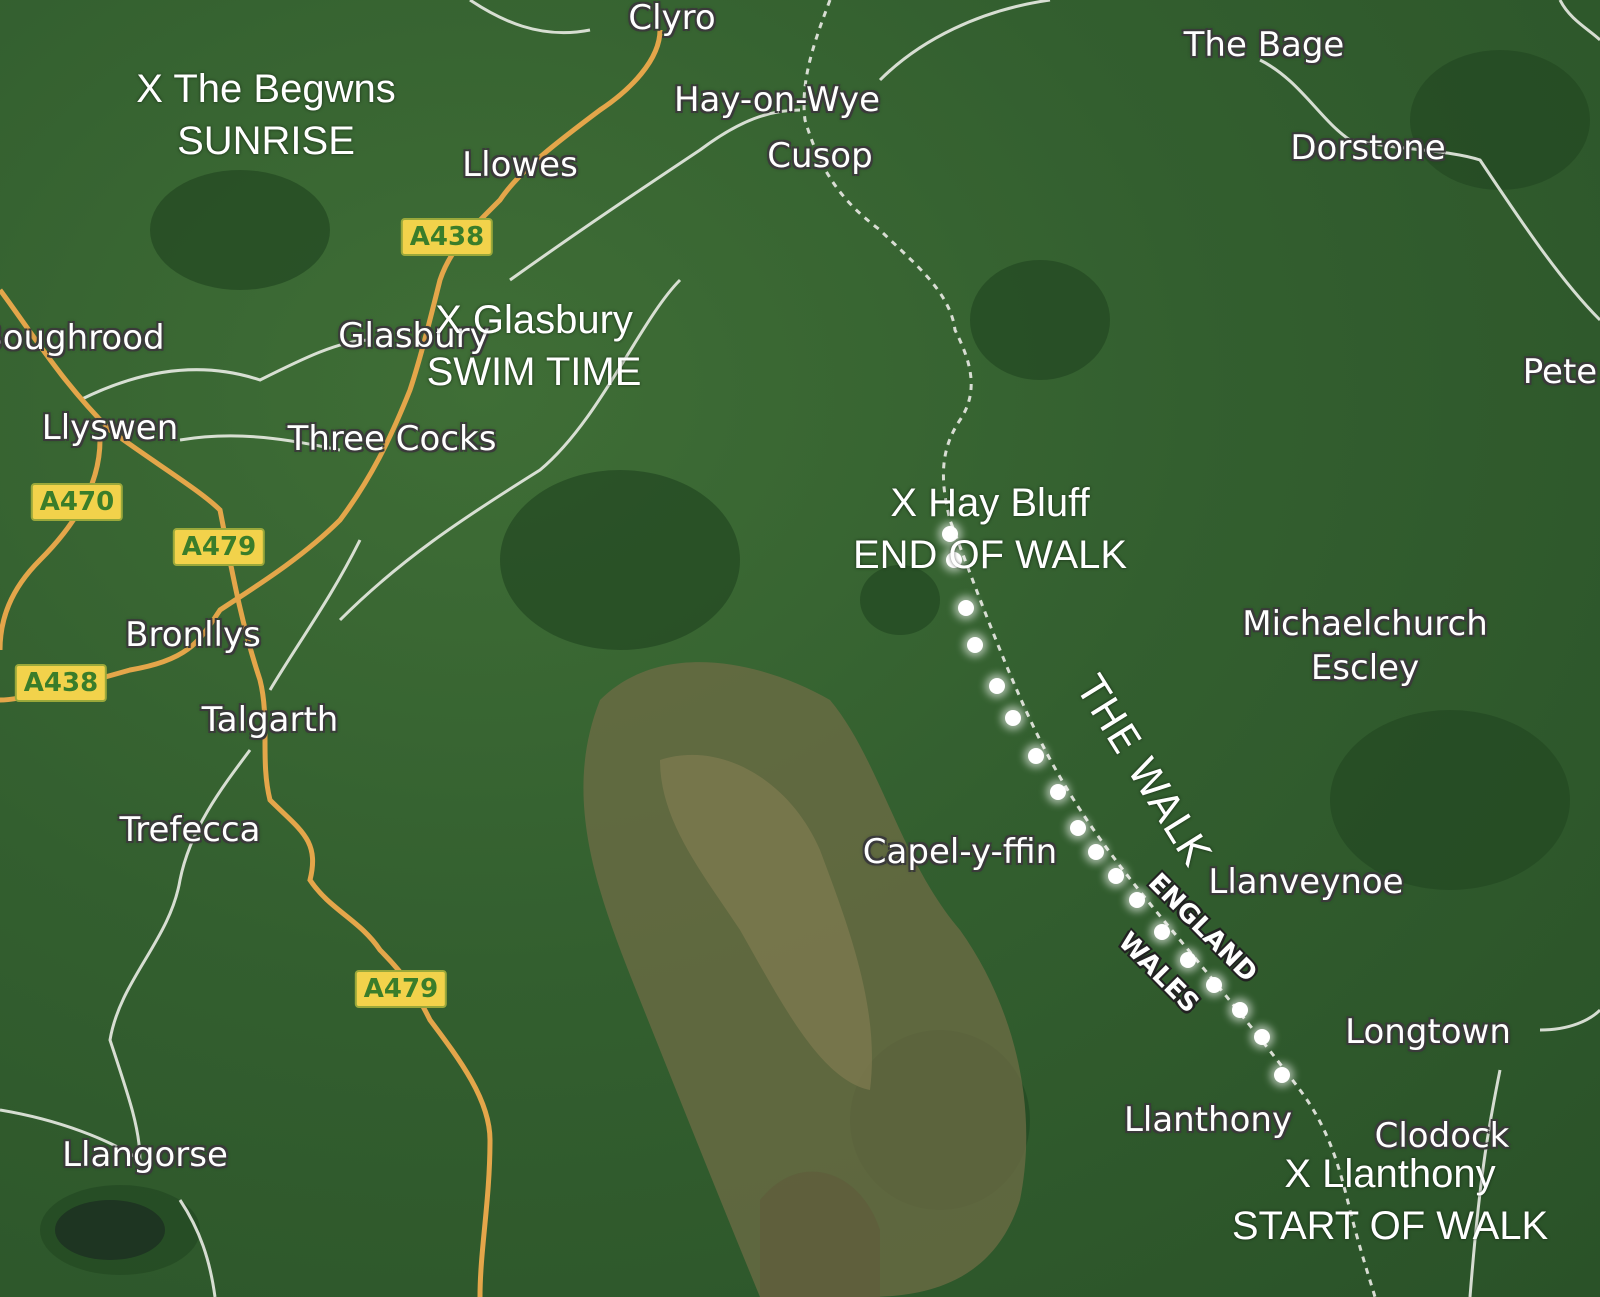 The width and height of the screenshot is (1600, 1297). I want to click on place-label-dorstone: Dorstone, so click(1368, 148).